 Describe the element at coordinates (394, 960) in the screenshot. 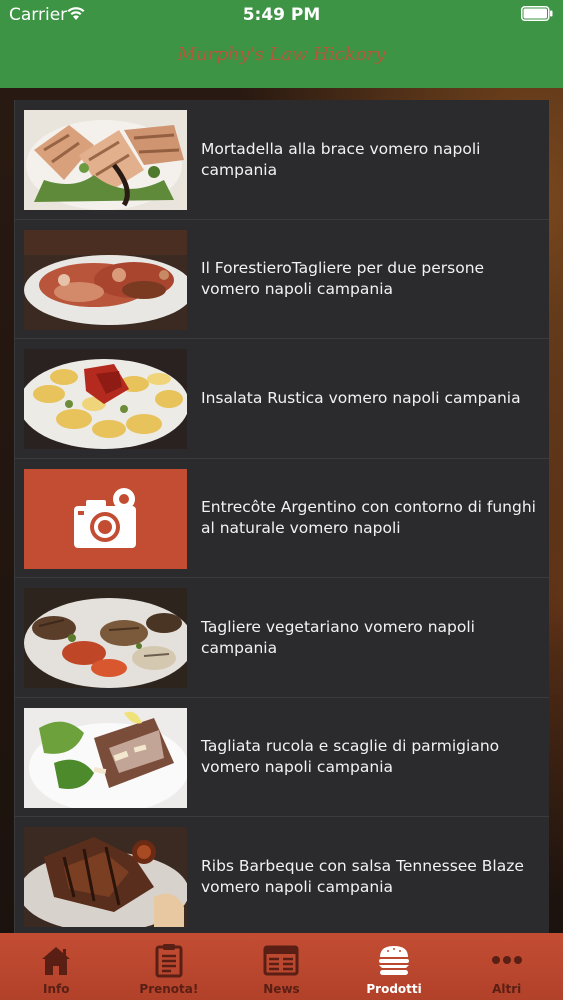

I see `burger-icon` at that location.